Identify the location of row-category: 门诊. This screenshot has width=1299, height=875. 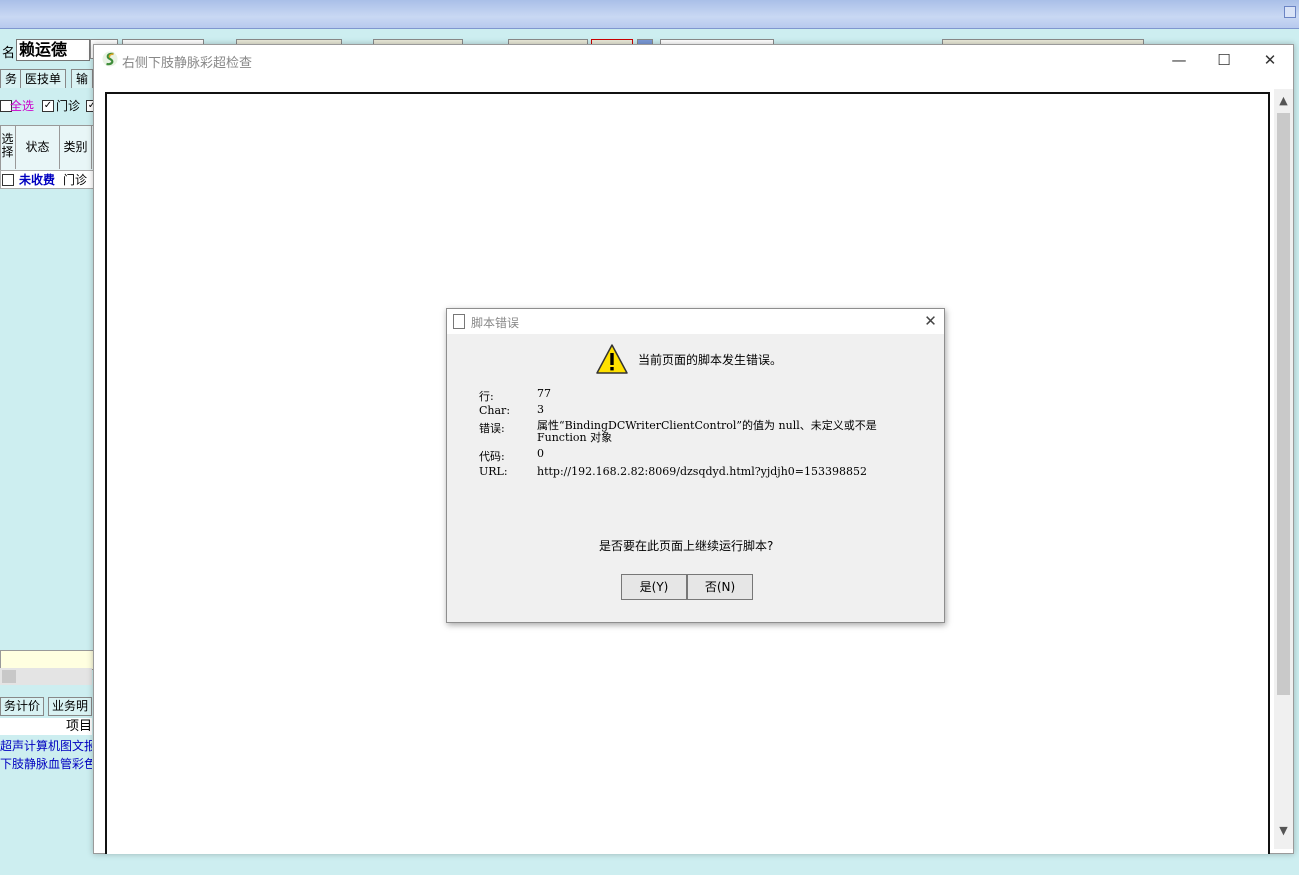
(75, 180).